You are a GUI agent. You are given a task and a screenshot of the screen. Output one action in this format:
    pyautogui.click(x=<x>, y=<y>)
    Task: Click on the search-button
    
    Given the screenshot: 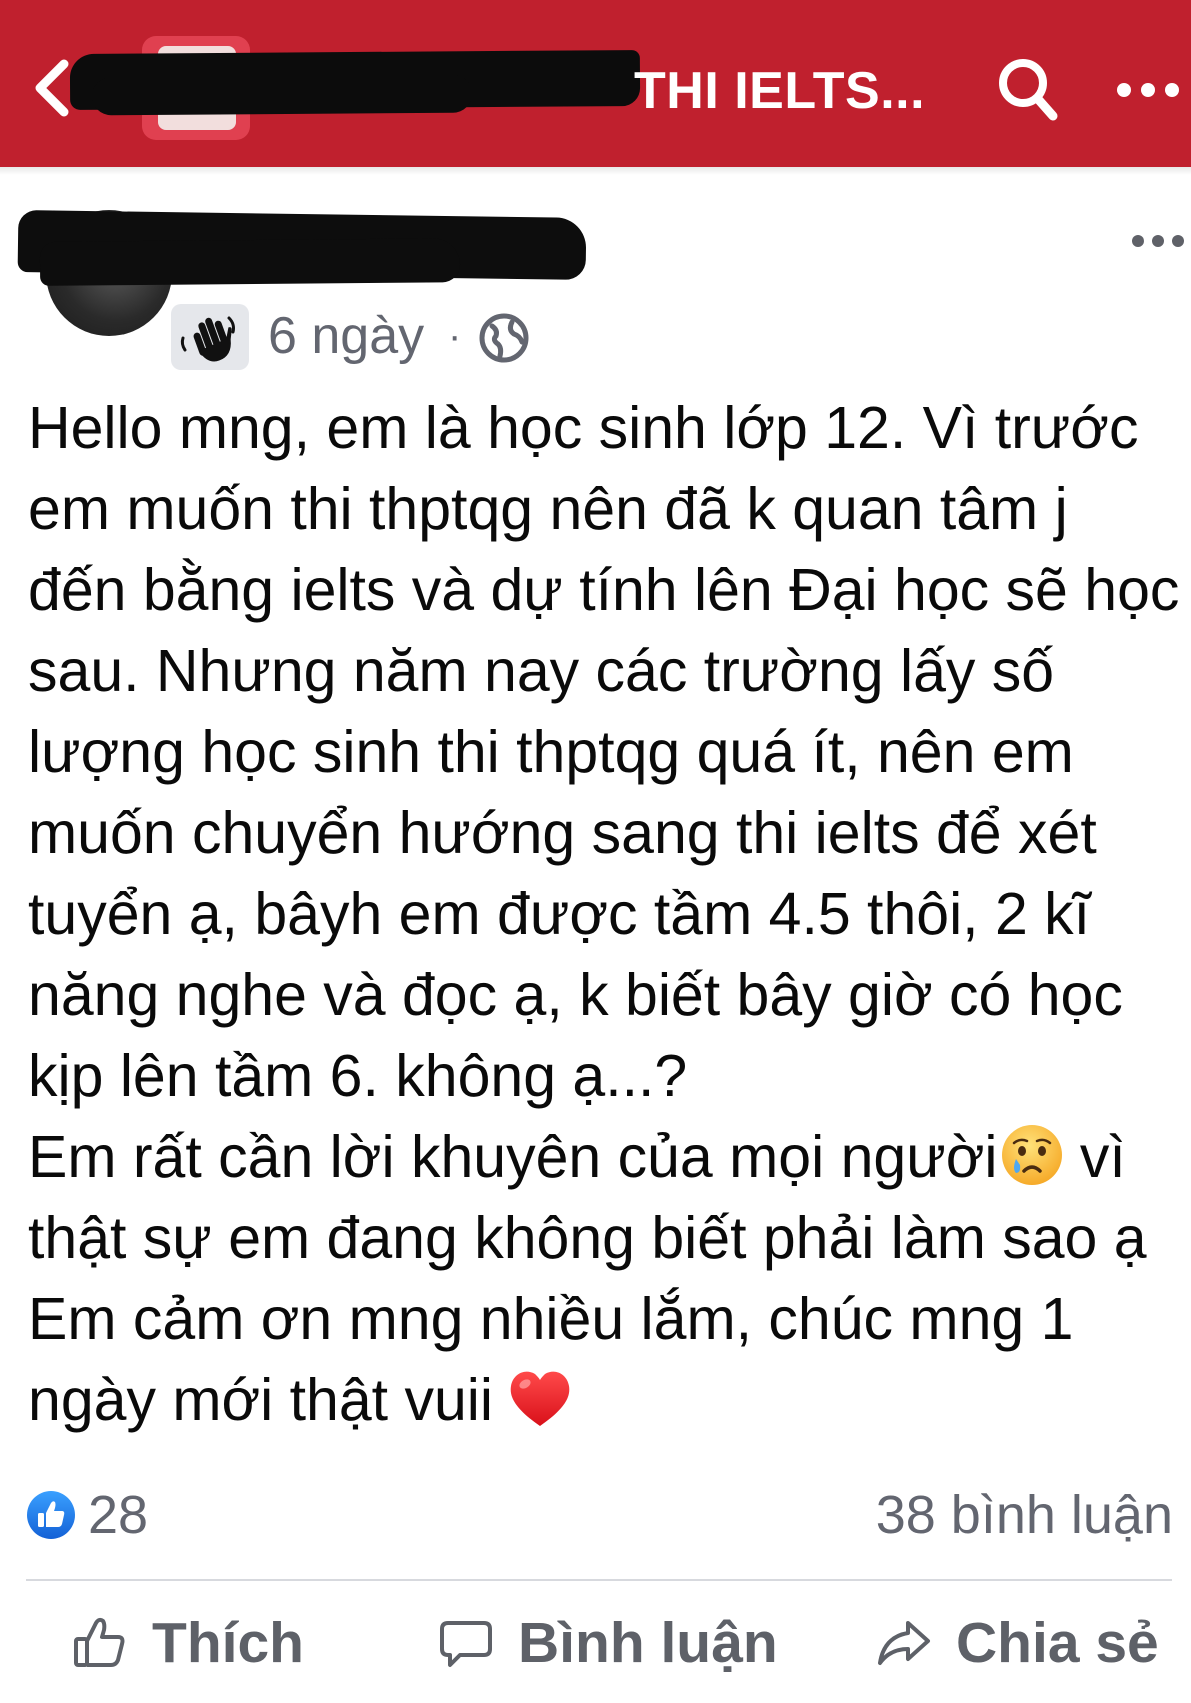 What is the action you would take?
    pyautogui.click(x=1028, y=90)
    